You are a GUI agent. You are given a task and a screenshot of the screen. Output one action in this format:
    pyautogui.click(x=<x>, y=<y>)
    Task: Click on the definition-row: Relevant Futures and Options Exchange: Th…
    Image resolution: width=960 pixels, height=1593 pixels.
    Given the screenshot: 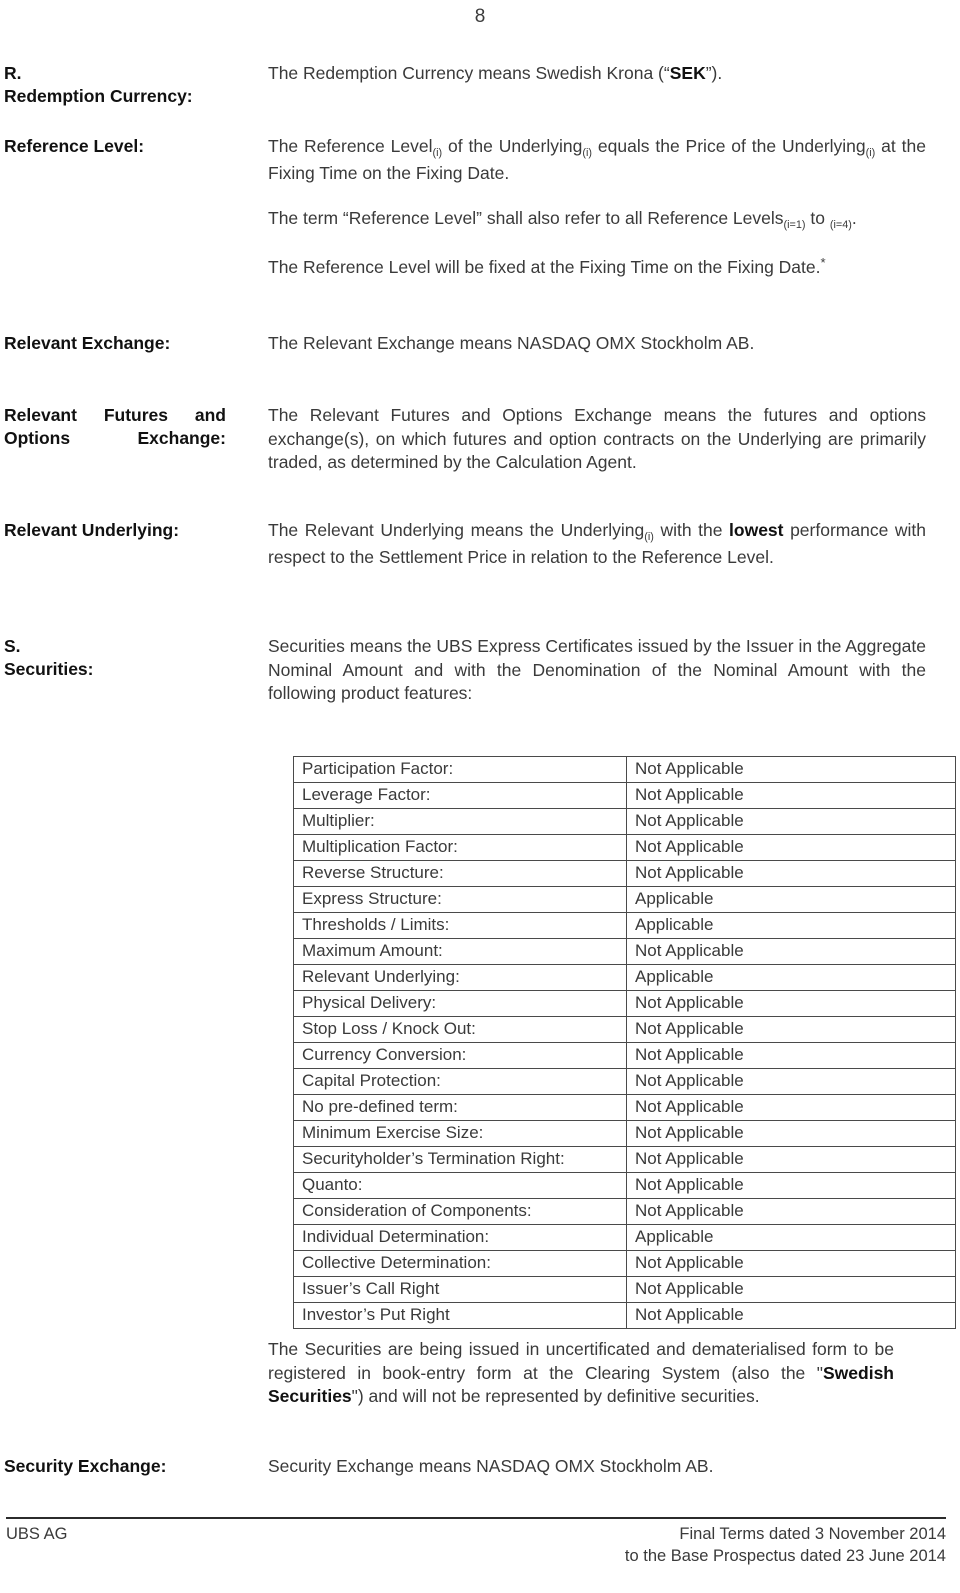 What is the action you would take?
    pyautogui.click(x=480, y=439)
    